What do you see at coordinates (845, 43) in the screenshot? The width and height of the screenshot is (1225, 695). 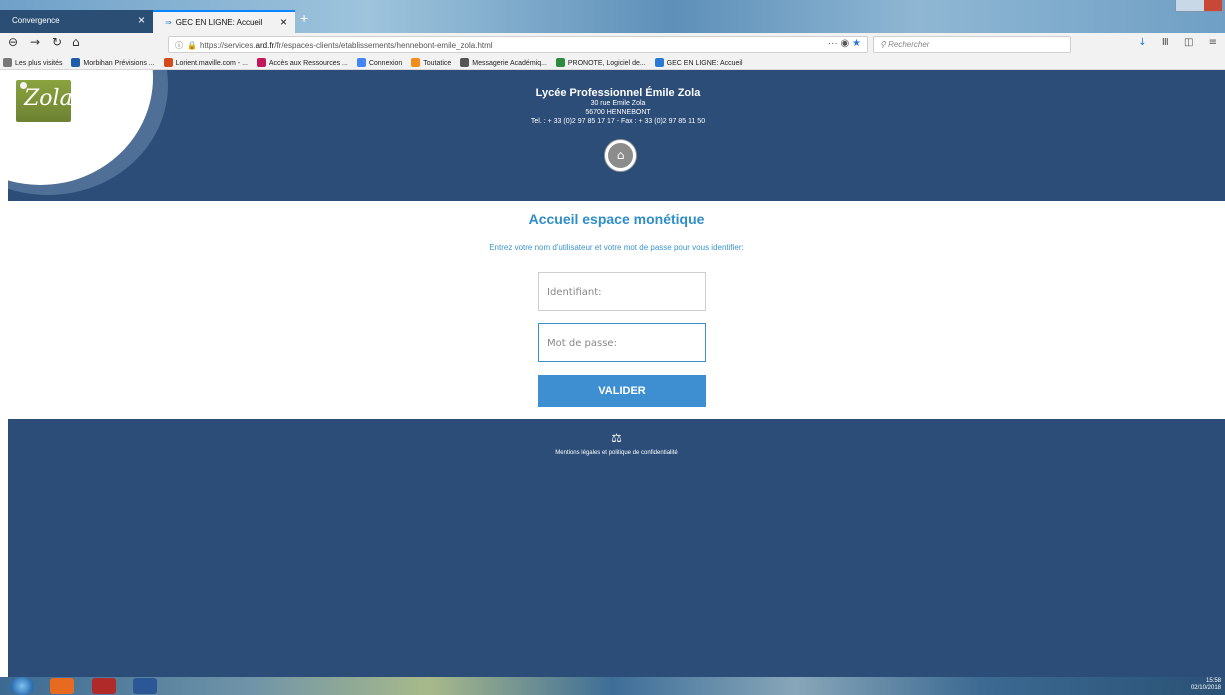 I see `pocket-icon: ◉` at bounding box center [845, 43].